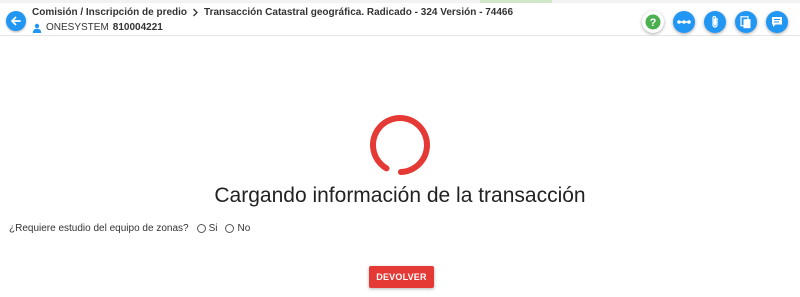 The height and width of the screenshot is (297, 800). Describe the element at coordinates (109, 12) in the screenshot. I see `breadcrumb-parent: Comisión / Inscripción de predio` at that location.